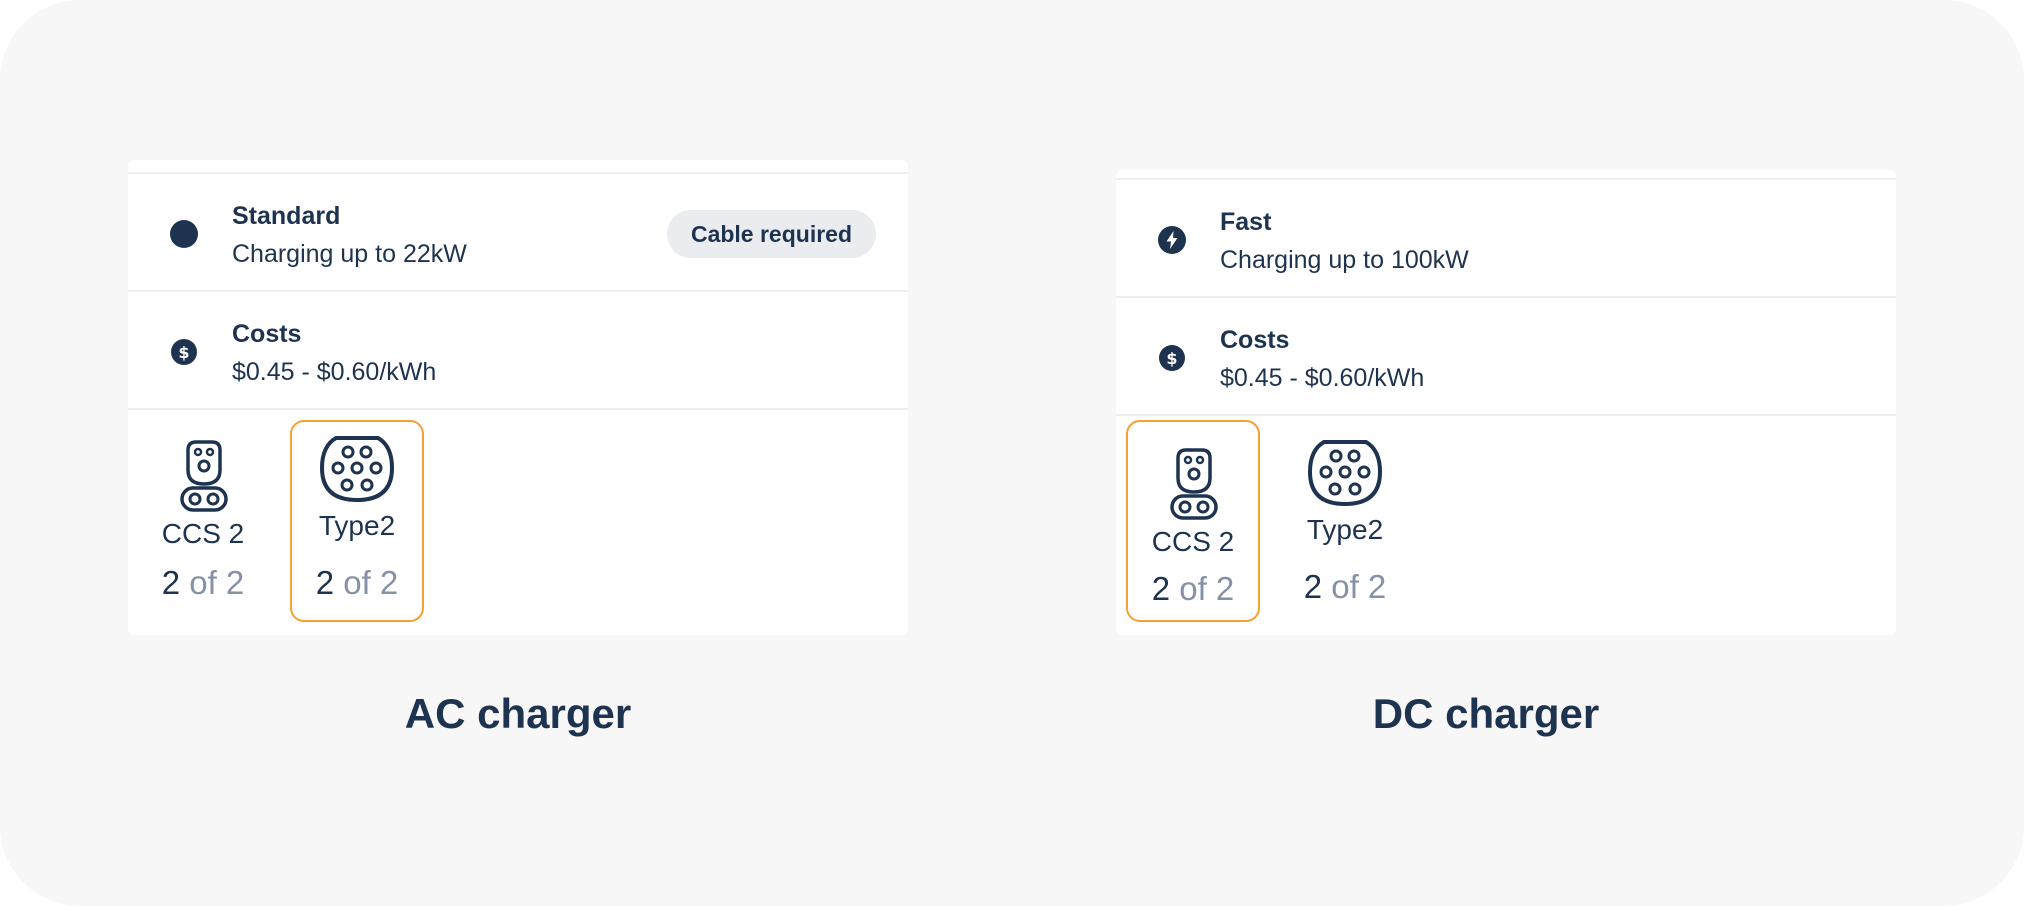 Image resolution: width=2024 pixels, height=906 pixels. Describe the element at coordinates (1486, 713) in the screenshot. I see `dc-charger-label: DC charger` at that location.